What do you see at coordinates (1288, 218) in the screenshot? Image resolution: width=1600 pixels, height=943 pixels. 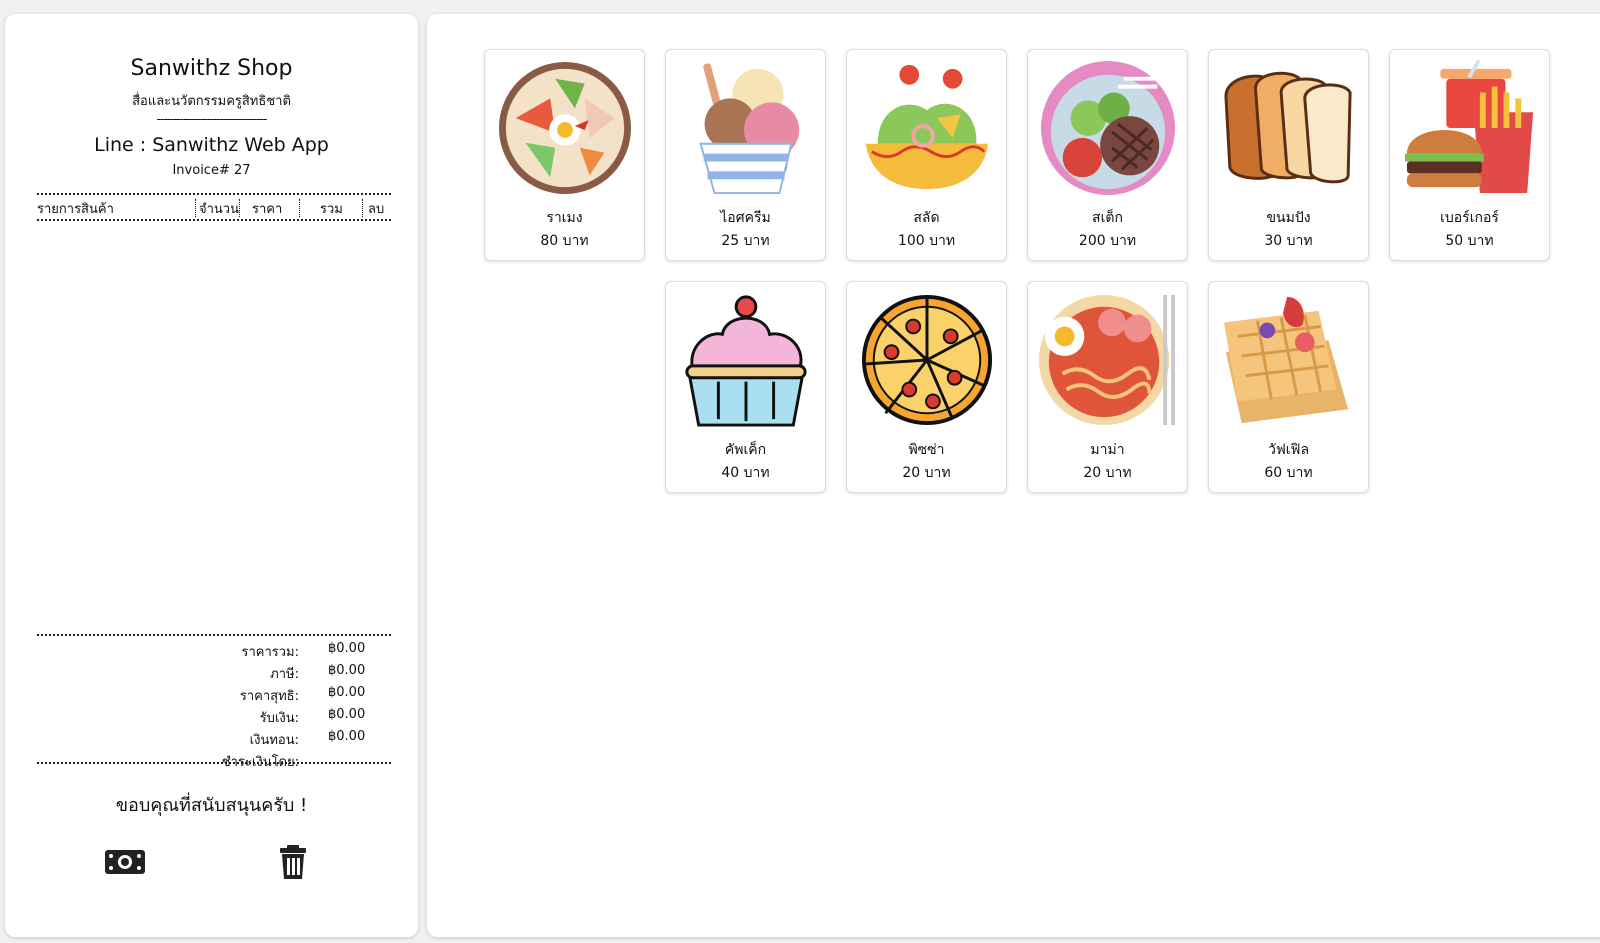 I see `menu-item-name: ขนมปัง` at bounding box center [1288, 218].